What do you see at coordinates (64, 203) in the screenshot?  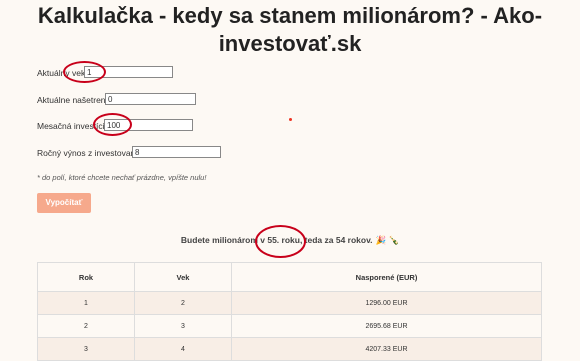 I see `calculate-button: Vypočítať` at bounding box center [64, 203].